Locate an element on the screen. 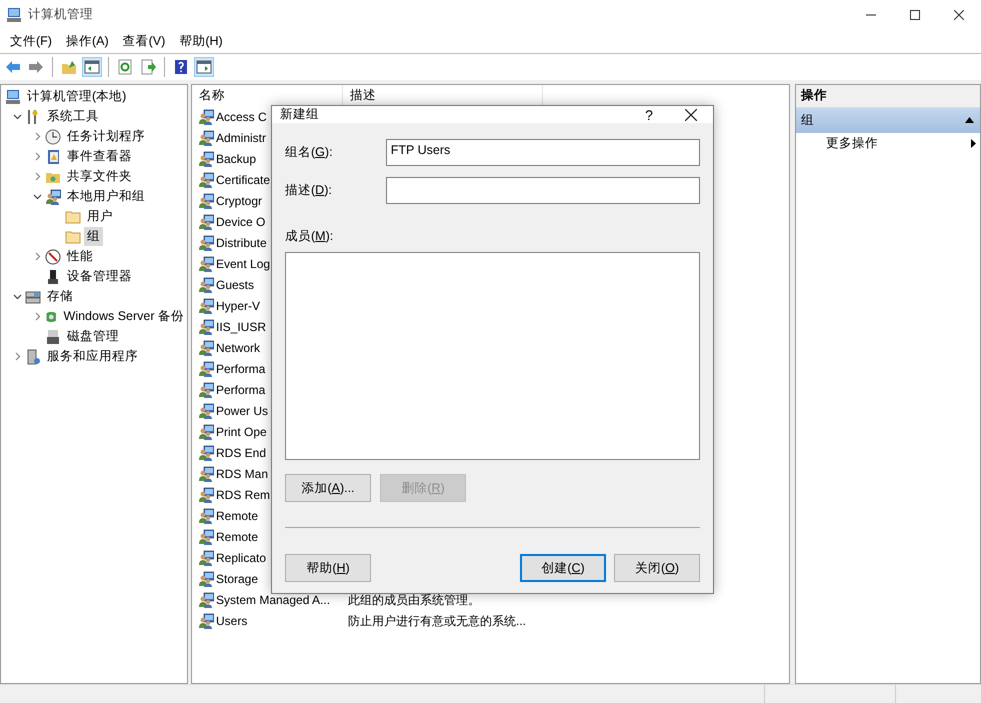 The height and width of the screenshot is (703, 981). back-arrow-icon is located at coordinates (13, 66).